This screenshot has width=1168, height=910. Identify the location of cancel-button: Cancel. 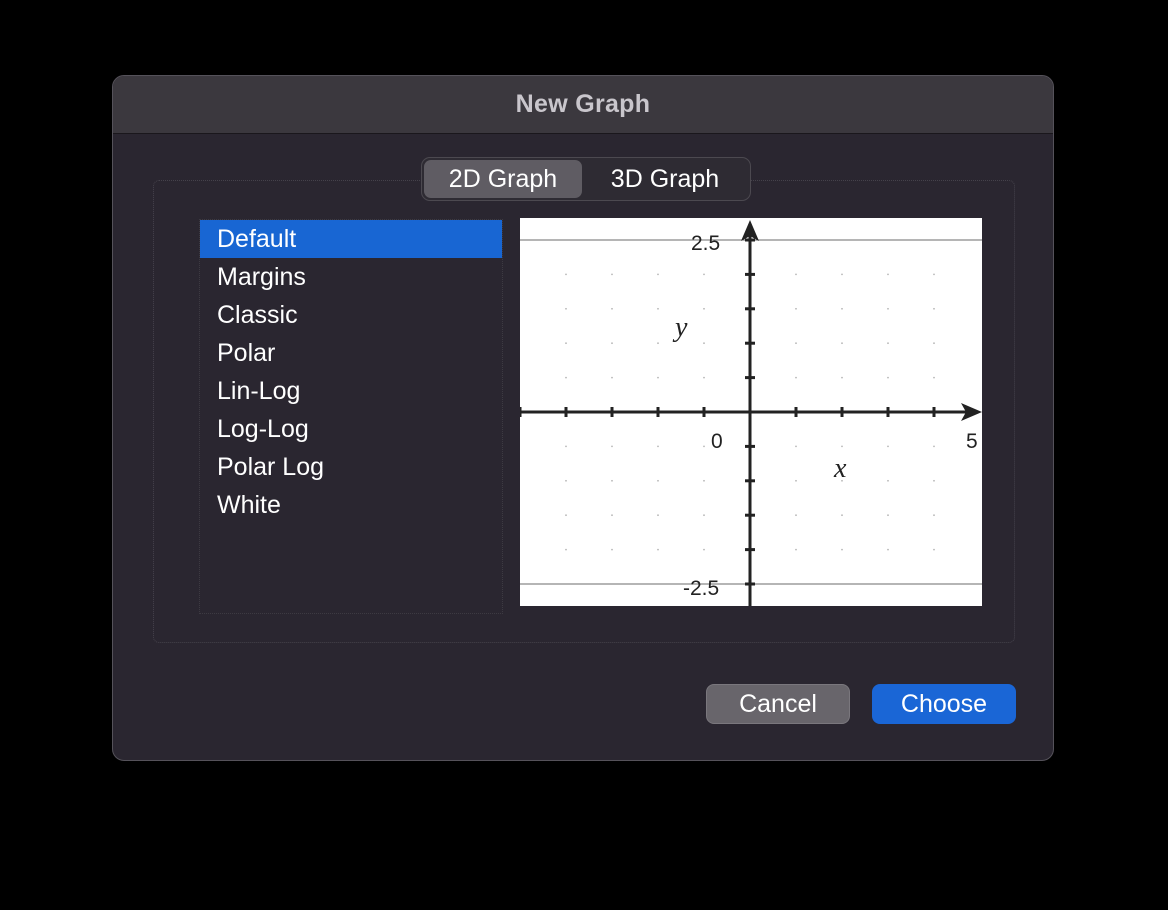
(778, 704).